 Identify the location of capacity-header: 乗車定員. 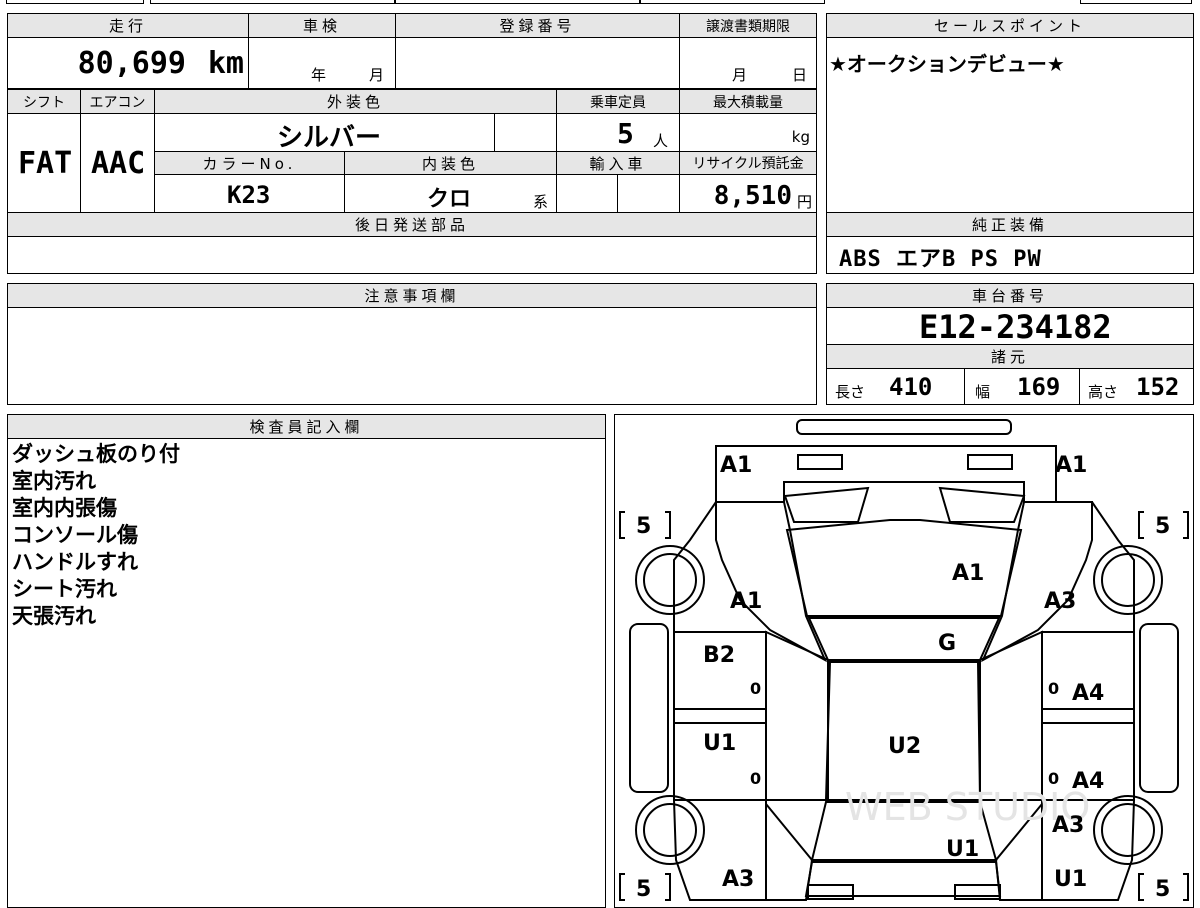
(618, 101).